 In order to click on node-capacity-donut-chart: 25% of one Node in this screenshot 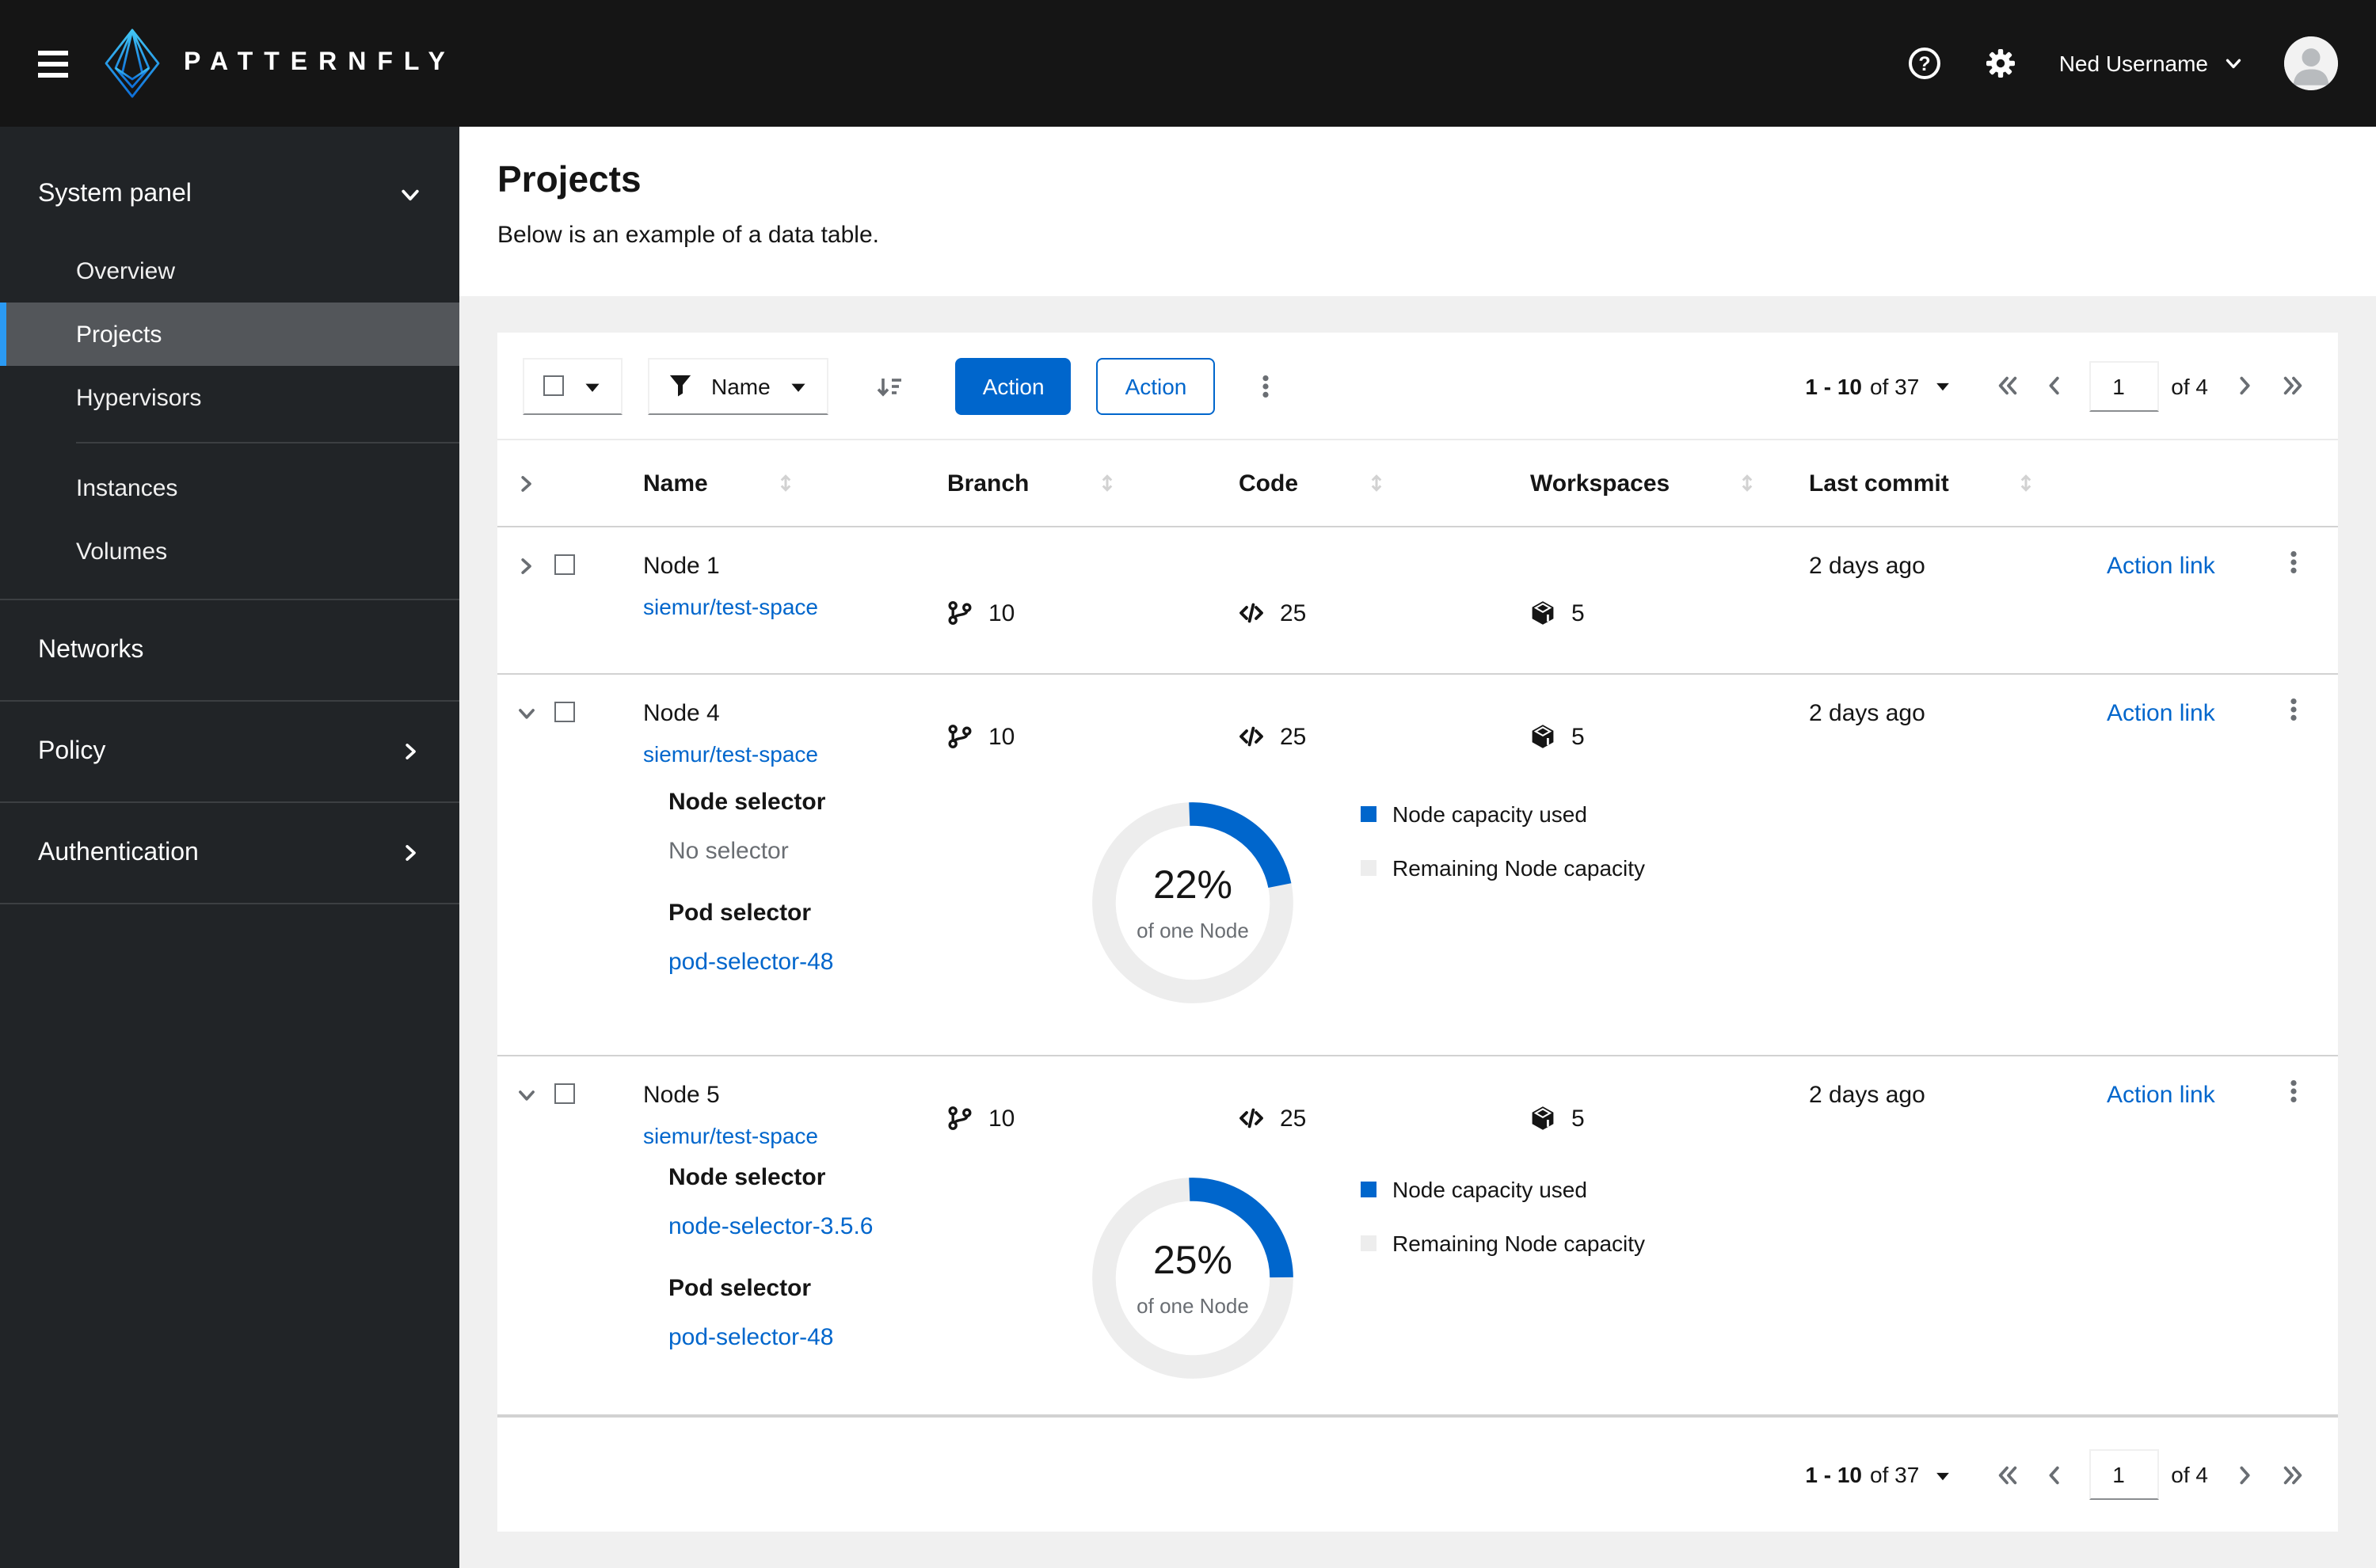, I will do `click(1193, 1278)`.